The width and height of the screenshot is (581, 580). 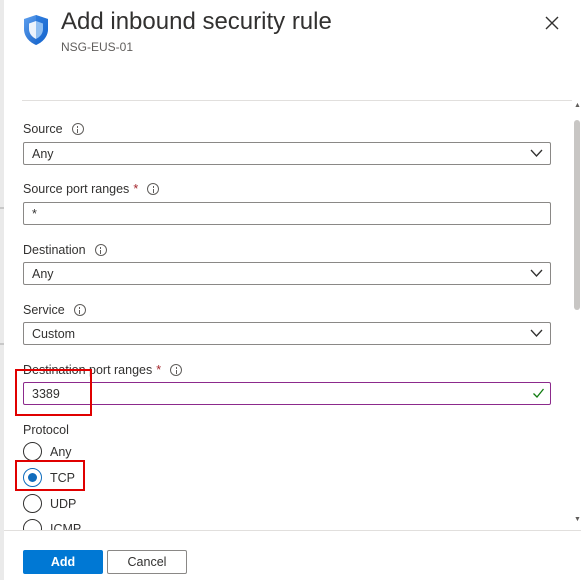 I want to click on add-button: Add, so click(x=63, y=562).